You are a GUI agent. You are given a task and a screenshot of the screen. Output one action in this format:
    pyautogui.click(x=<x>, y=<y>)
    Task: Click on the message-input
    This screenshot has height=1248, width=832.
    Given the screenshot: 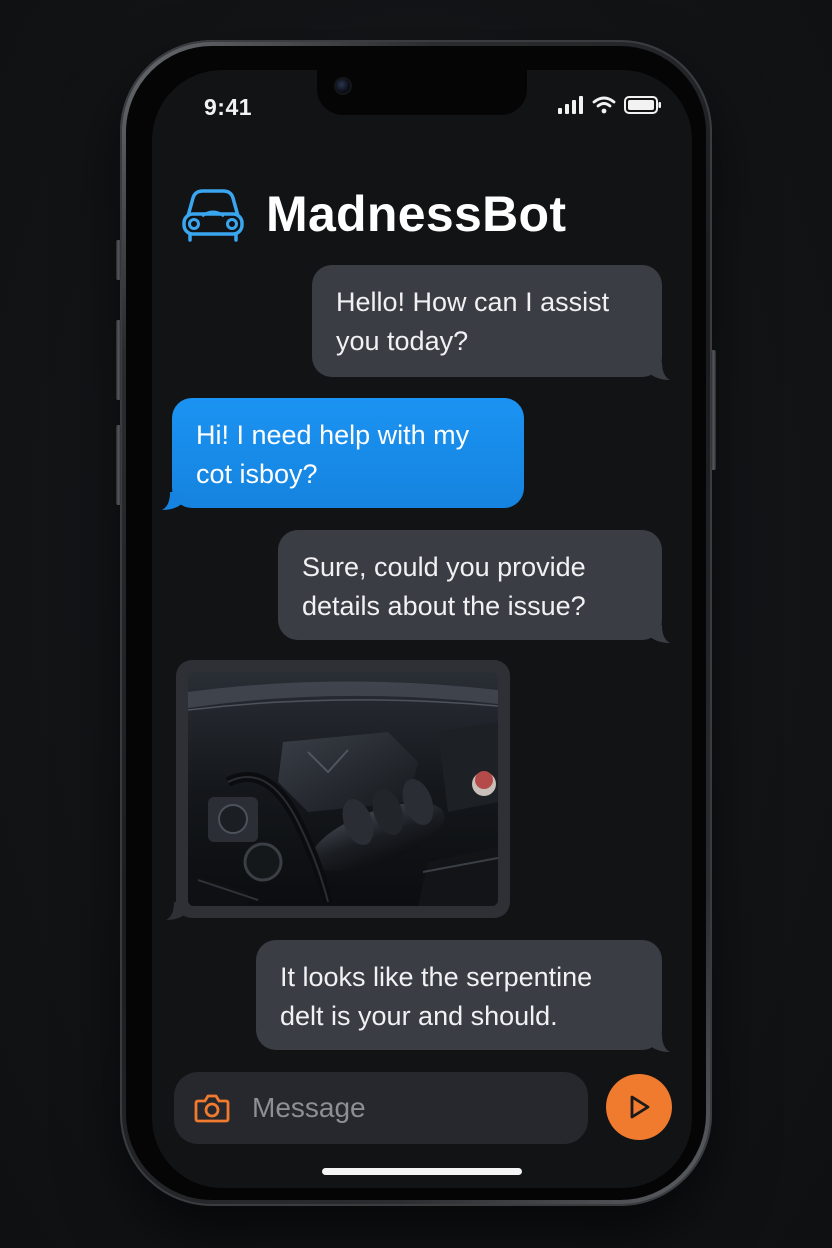 What is the action you would take?
    pyautogui.click(x=412, y=1108)
    